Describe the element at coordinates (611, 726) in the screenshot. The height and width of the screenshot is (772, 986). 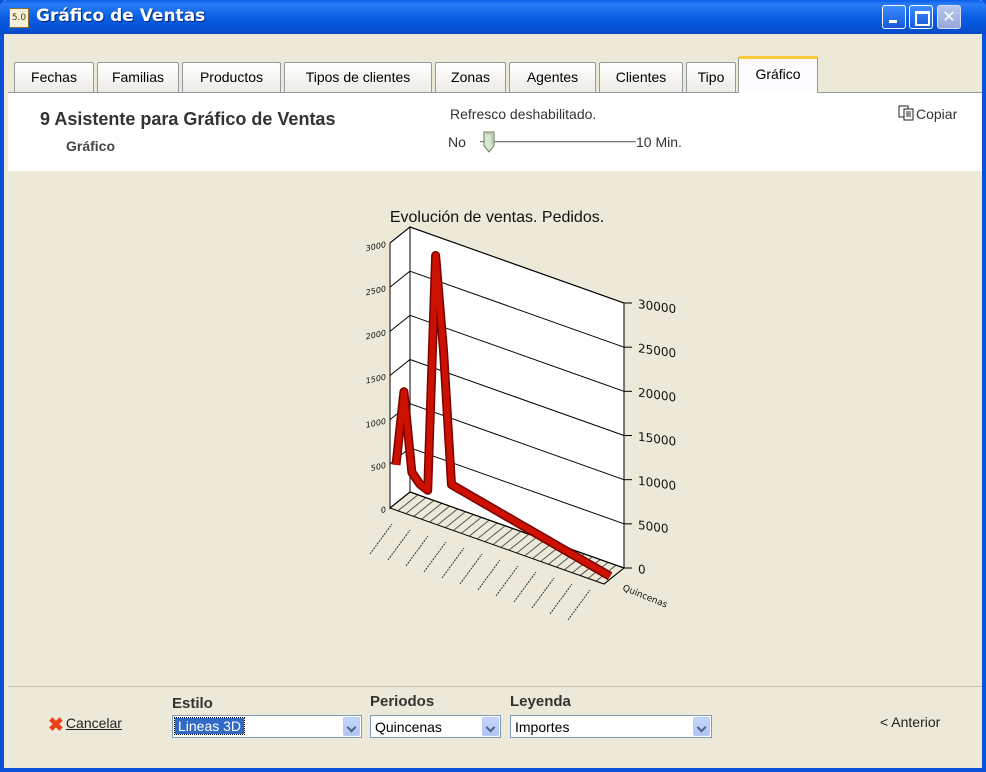
I see `leyenda-select: Importes` at that location.